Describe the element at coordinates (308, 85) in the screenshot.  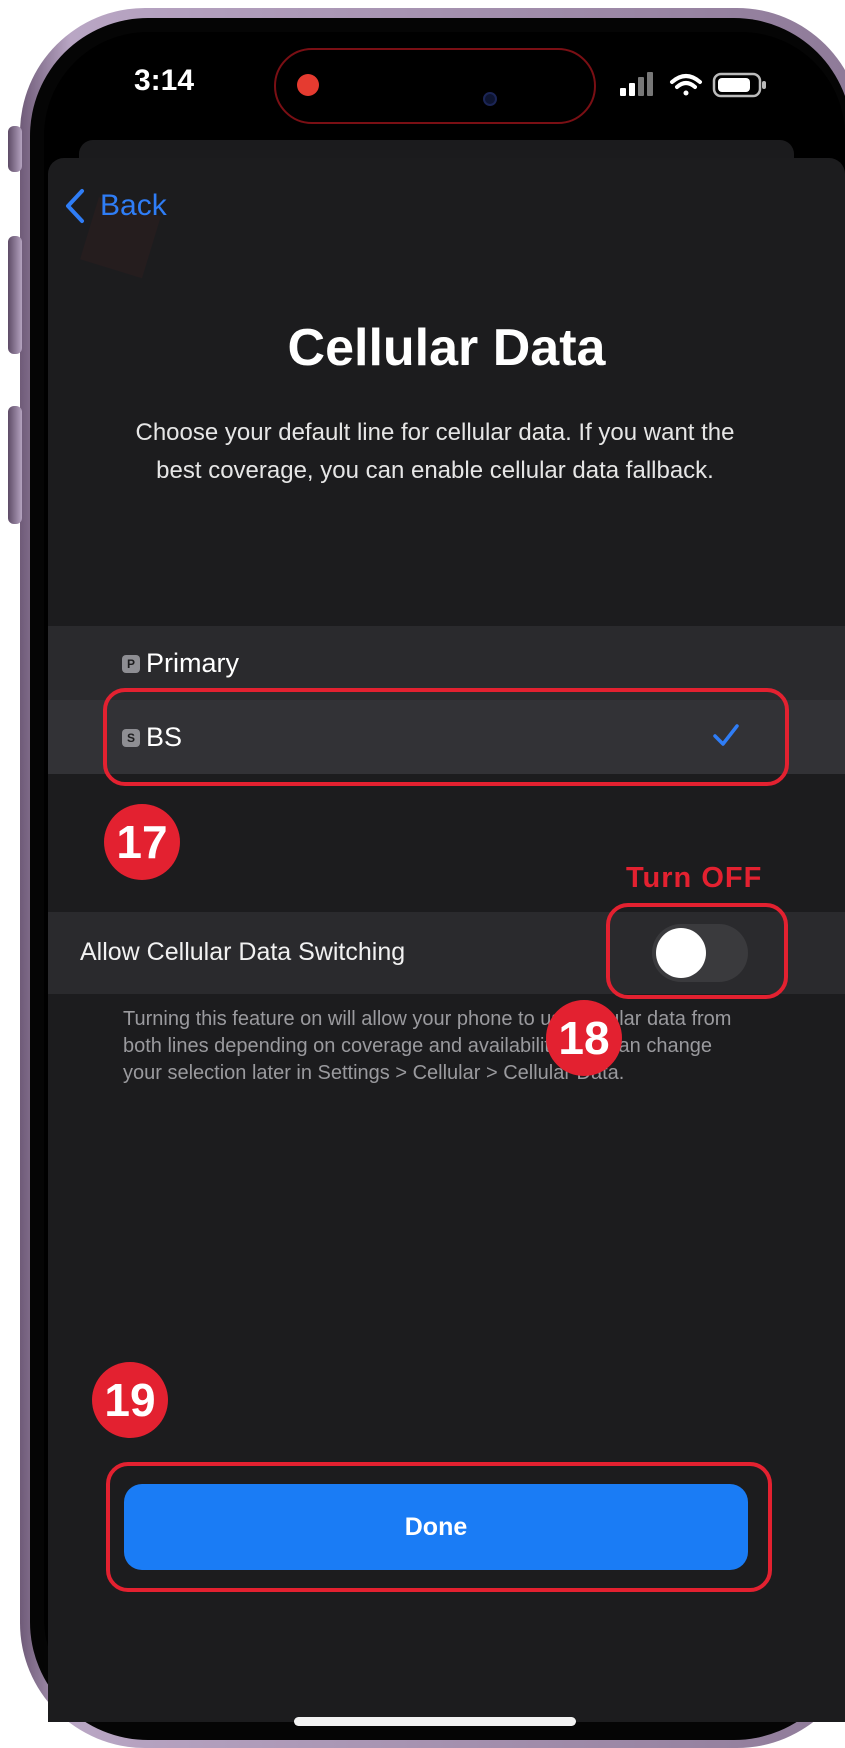
I see `recording-dot-icon` at that location.